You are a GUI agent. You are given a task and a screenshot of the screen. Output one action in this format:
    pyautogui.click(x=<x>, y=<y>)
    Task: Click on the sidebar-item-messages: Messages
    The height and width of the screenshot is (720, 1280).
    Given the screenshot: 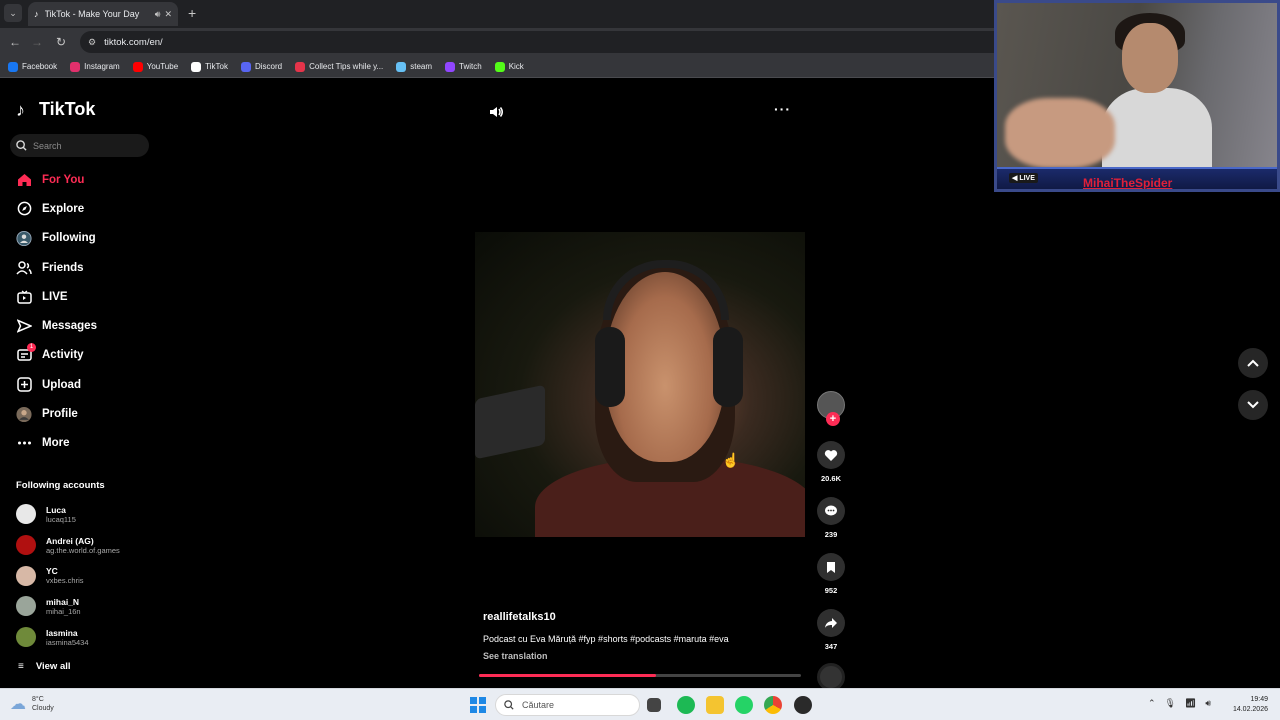 What is the action you would take?
    pyautogui.click(x=85, y=325)
    